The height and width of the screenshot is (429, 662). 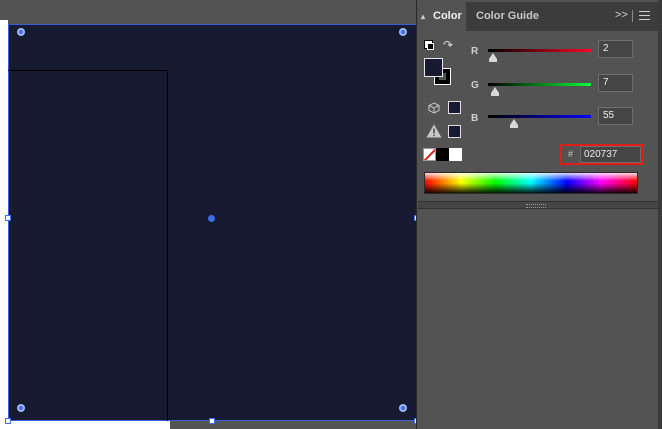 I want to click on corner-widget-bottom-right, so click(x=403, y=408).